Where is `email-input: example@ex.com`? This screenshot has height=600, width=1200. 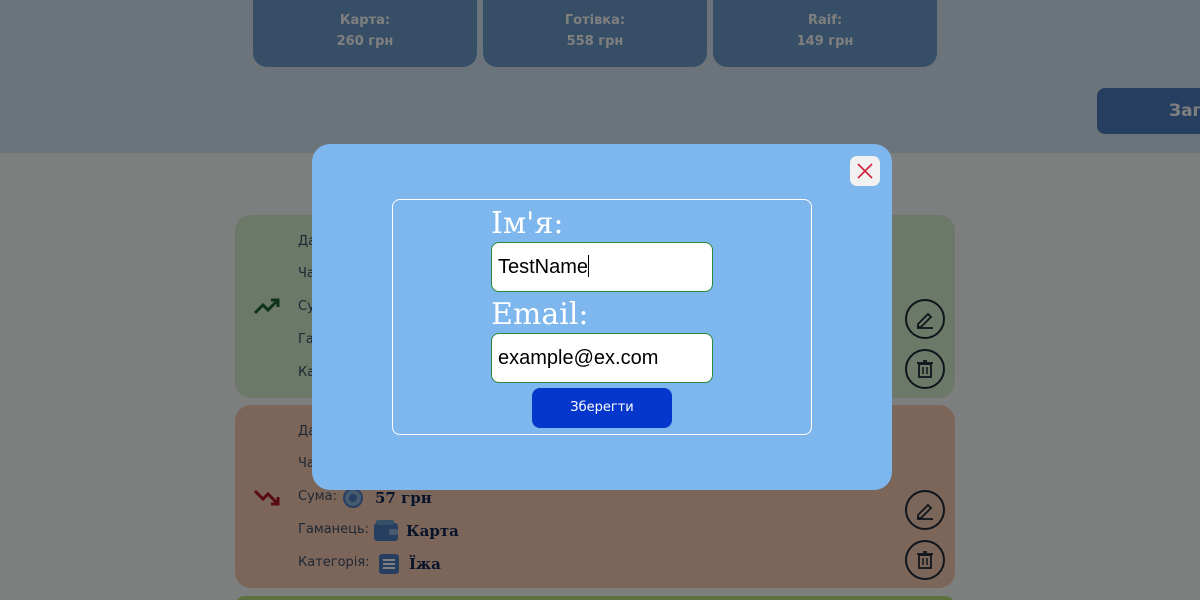 email-input: example@ex.com is located at coordinates (602, 358).